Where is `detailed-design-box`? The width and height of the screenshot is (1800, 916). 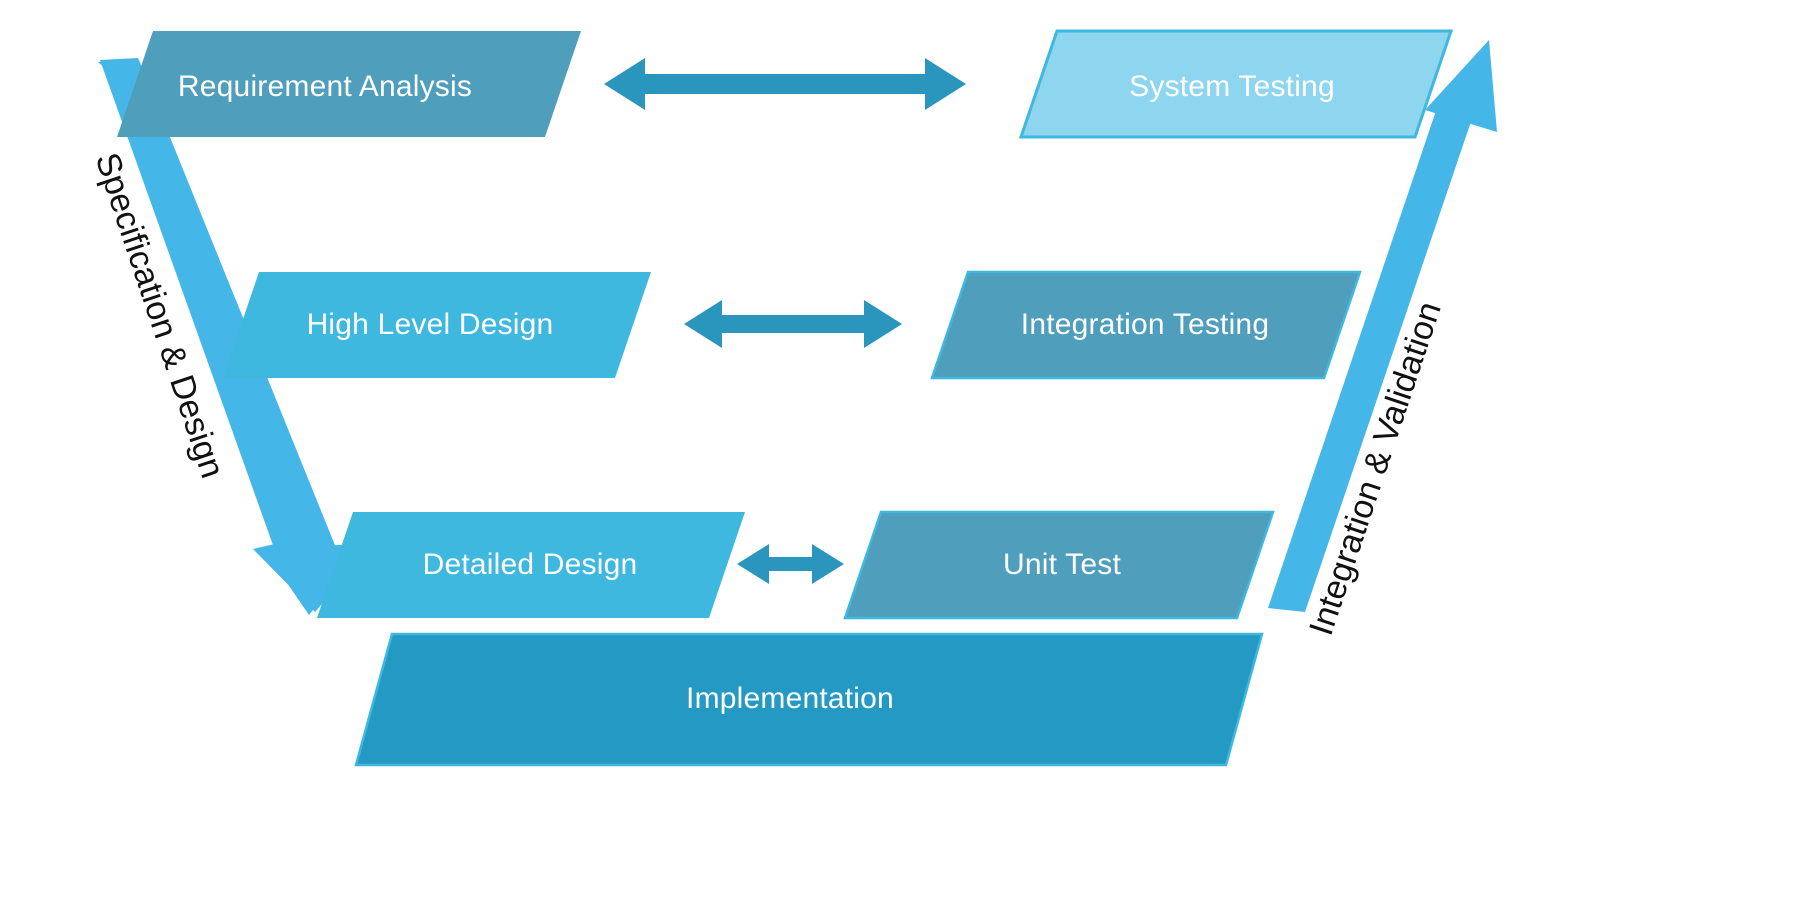 detailed-design-box is located at coordinates (531, 565).